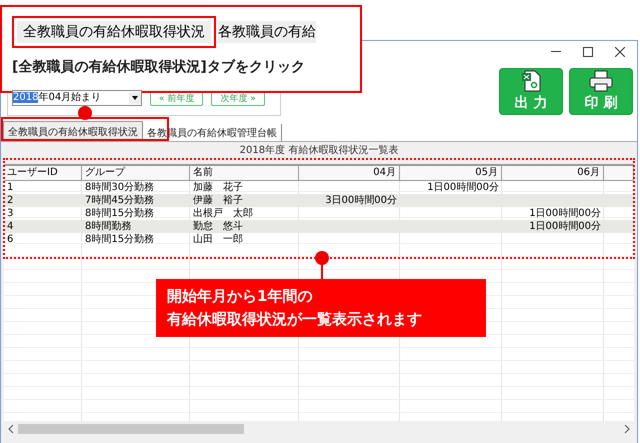  Describe the element at coordinates (244, 173) in the screenshot. I see `column-header: 名前` at that location.